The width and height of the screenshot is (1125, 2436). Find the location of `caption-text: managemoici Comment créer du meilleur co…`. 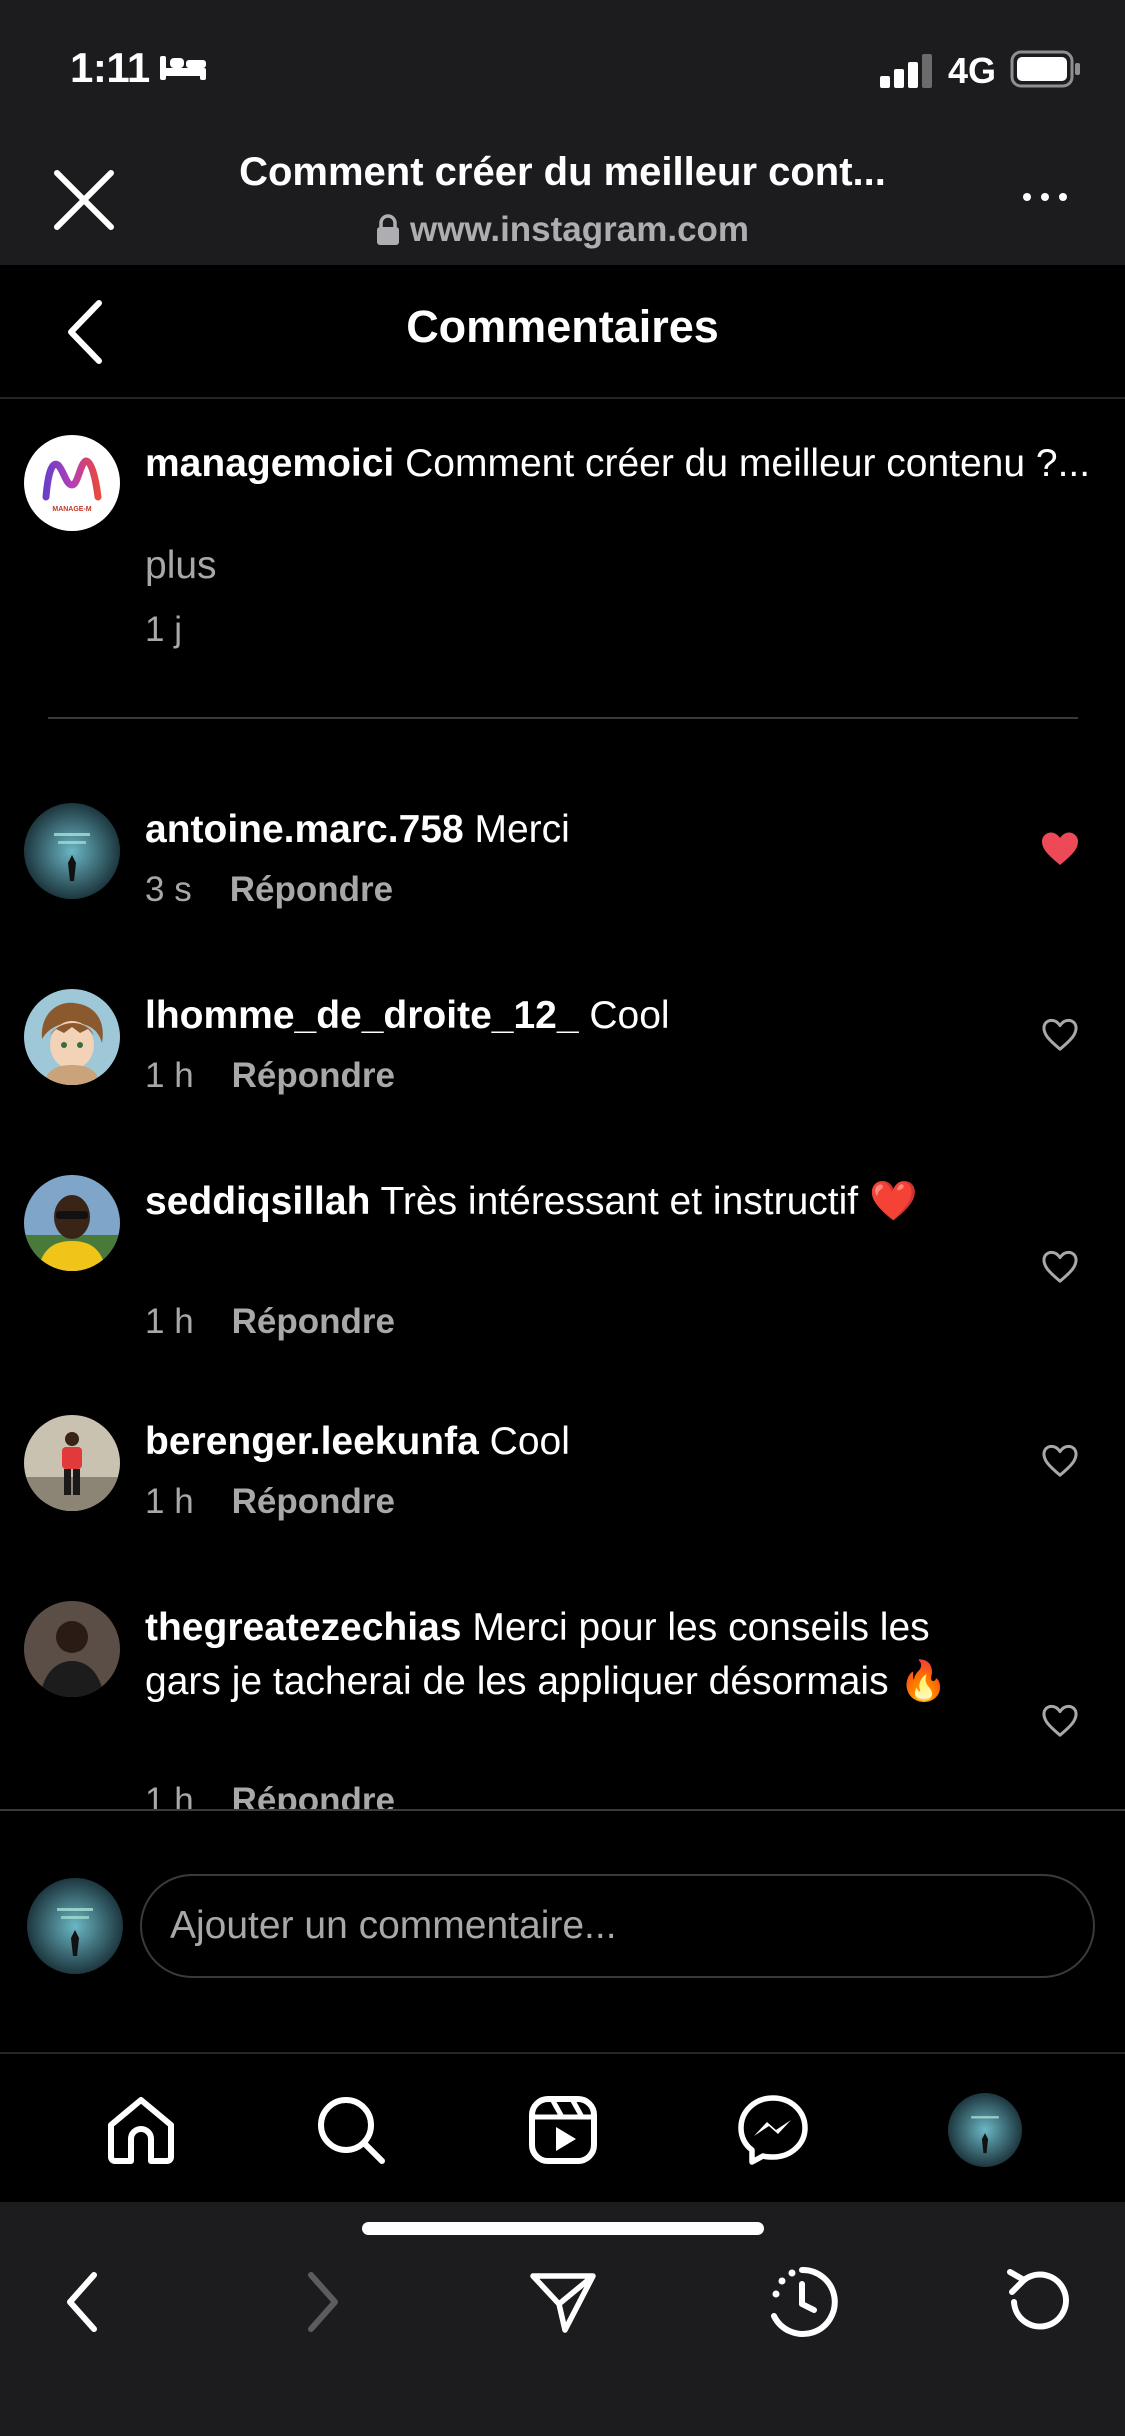

caption-text: managemoici Comment créer du meilleur co… is located at coordinates (635, 464).